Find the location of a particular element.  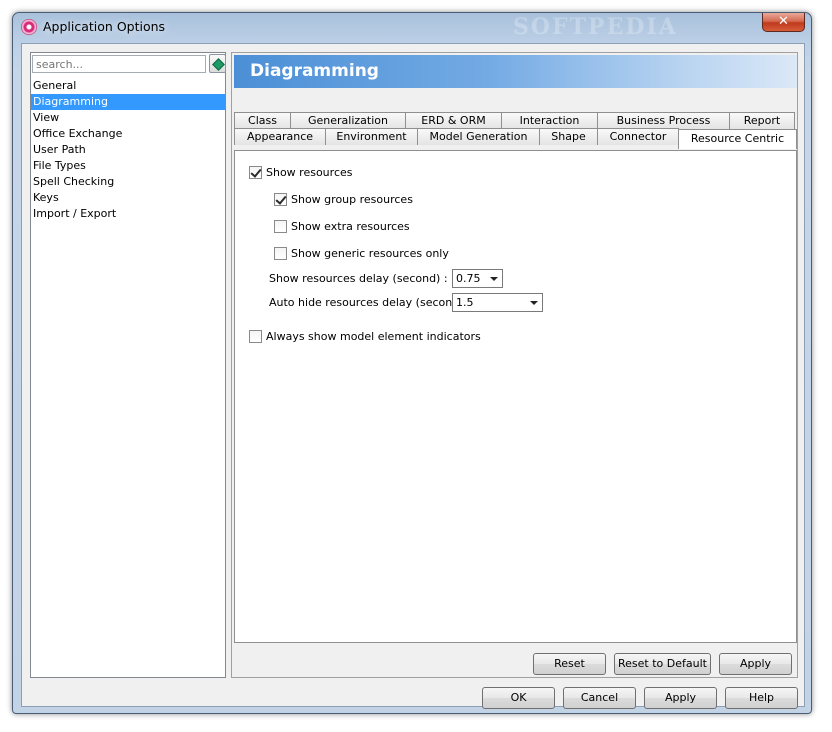

show-resources-option: Show resources is located at coordinates (301, 172).